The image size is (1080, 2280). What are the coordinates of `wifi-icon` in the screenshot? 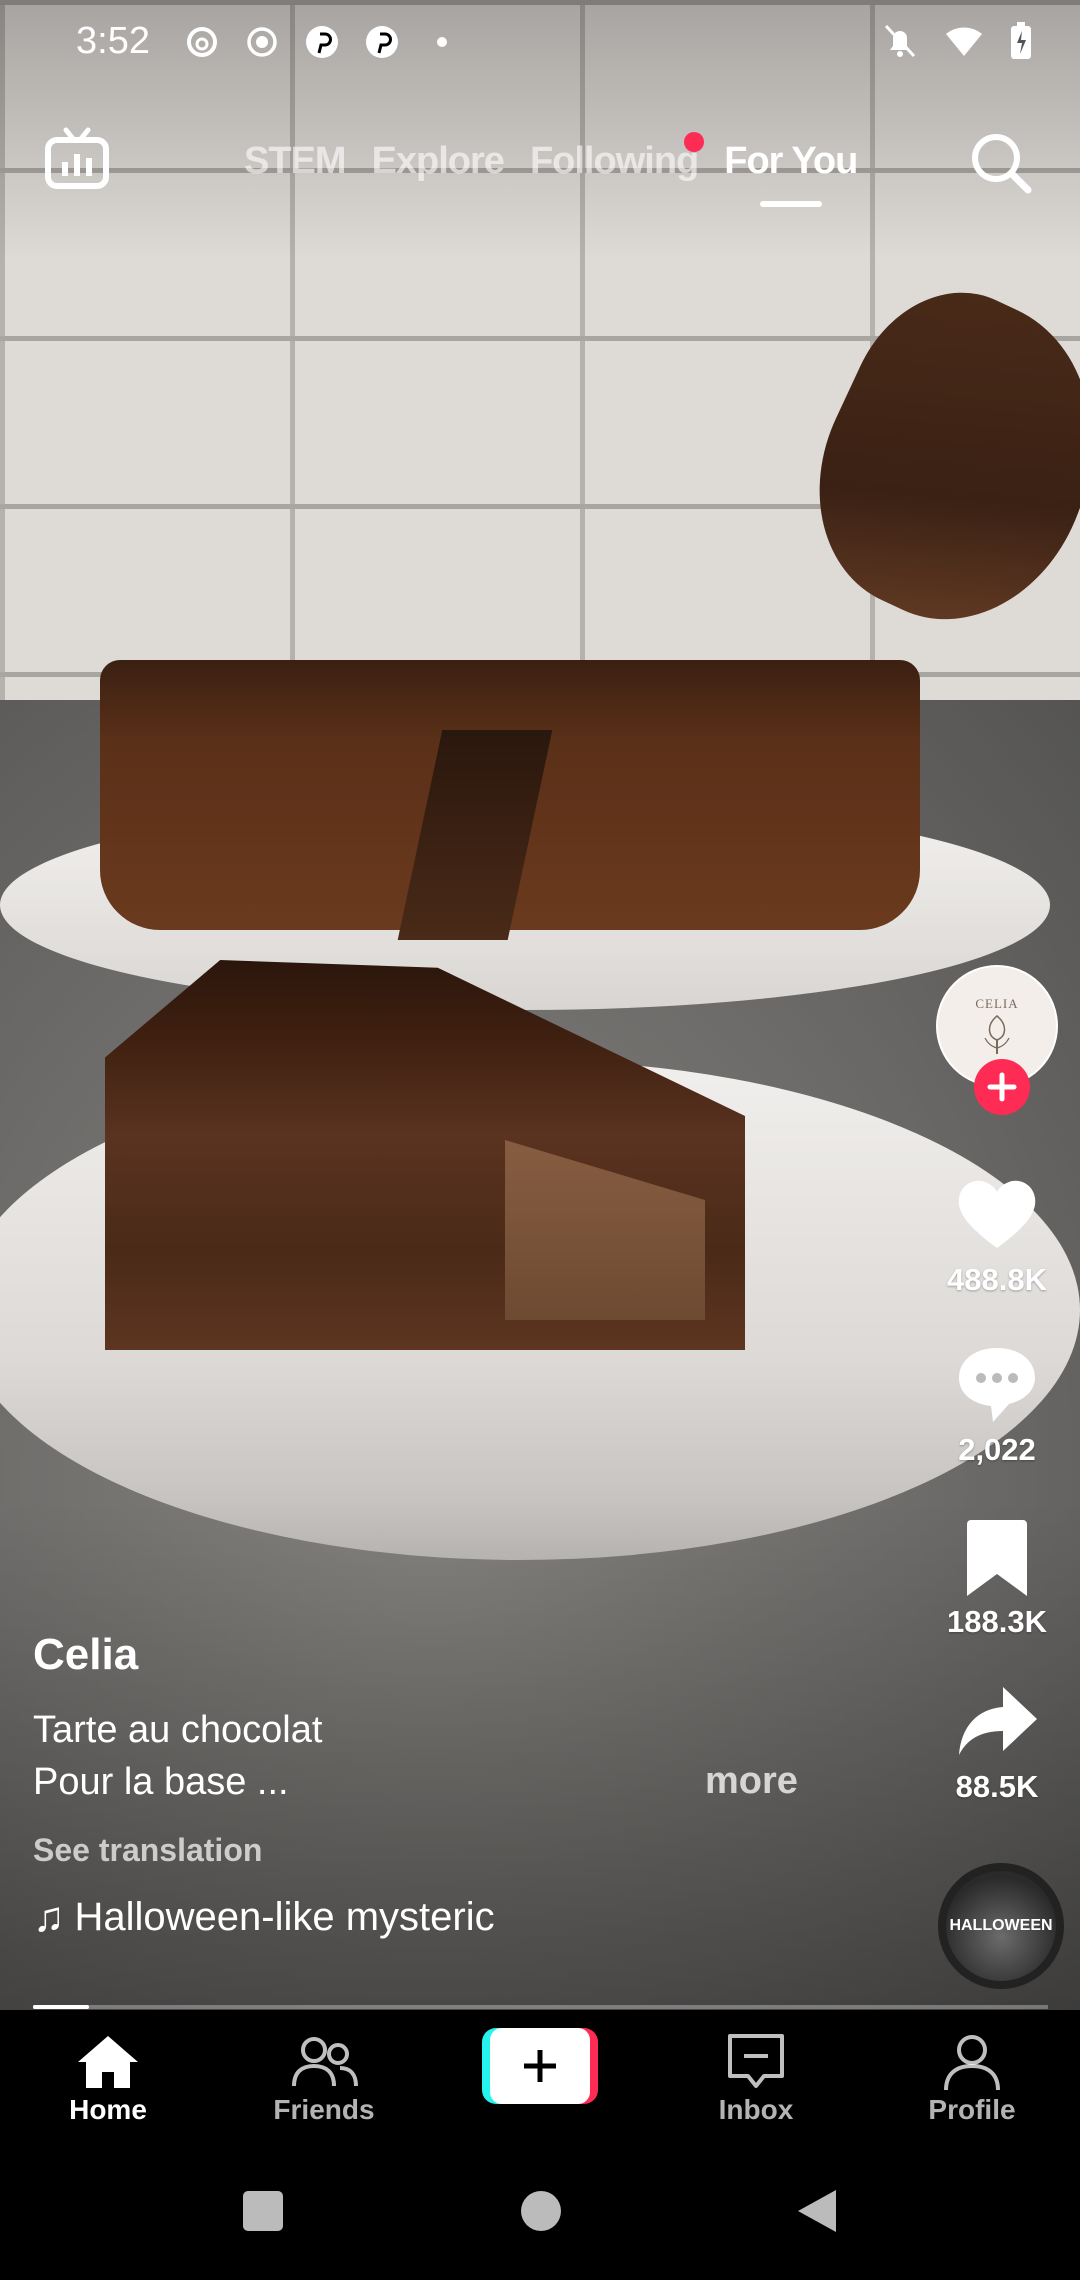 It's located at (964, 43).